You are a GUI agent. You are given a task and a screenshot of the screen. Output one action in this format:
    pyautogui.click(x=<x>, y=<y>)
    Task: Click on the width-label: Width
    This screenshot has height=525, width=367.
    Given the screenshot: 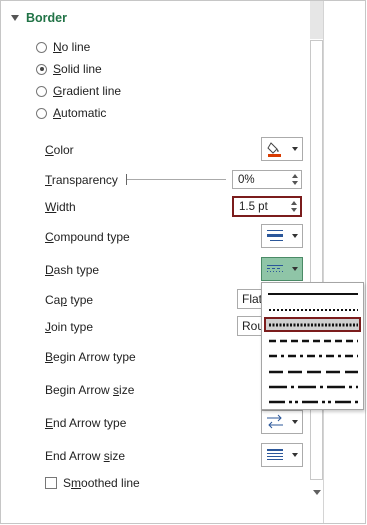 What is the action you would take?
    pyautogui.click(x=60, y=207)
    